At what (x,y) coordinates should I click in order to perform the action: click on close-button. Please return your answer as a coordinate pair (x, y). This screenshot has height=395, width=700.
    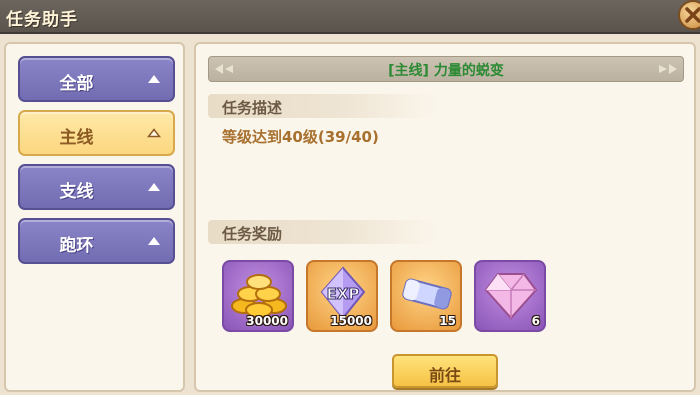
    Looking at the image, I should click on (689, 15).